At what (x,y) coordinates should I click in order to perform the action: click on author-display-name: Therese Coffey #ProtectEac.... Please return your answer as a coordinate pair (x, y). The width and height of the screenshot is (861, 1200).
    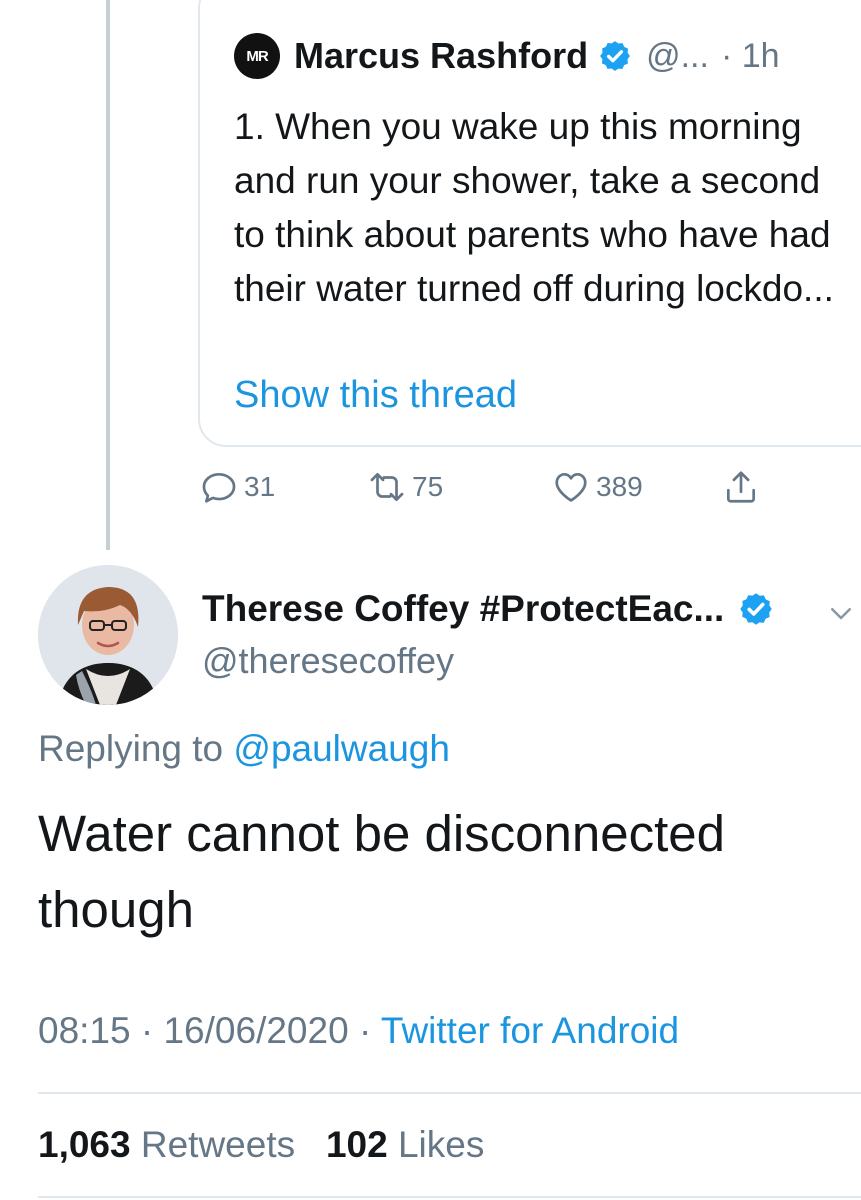
    Looking at the image, I should click on (463, 609).